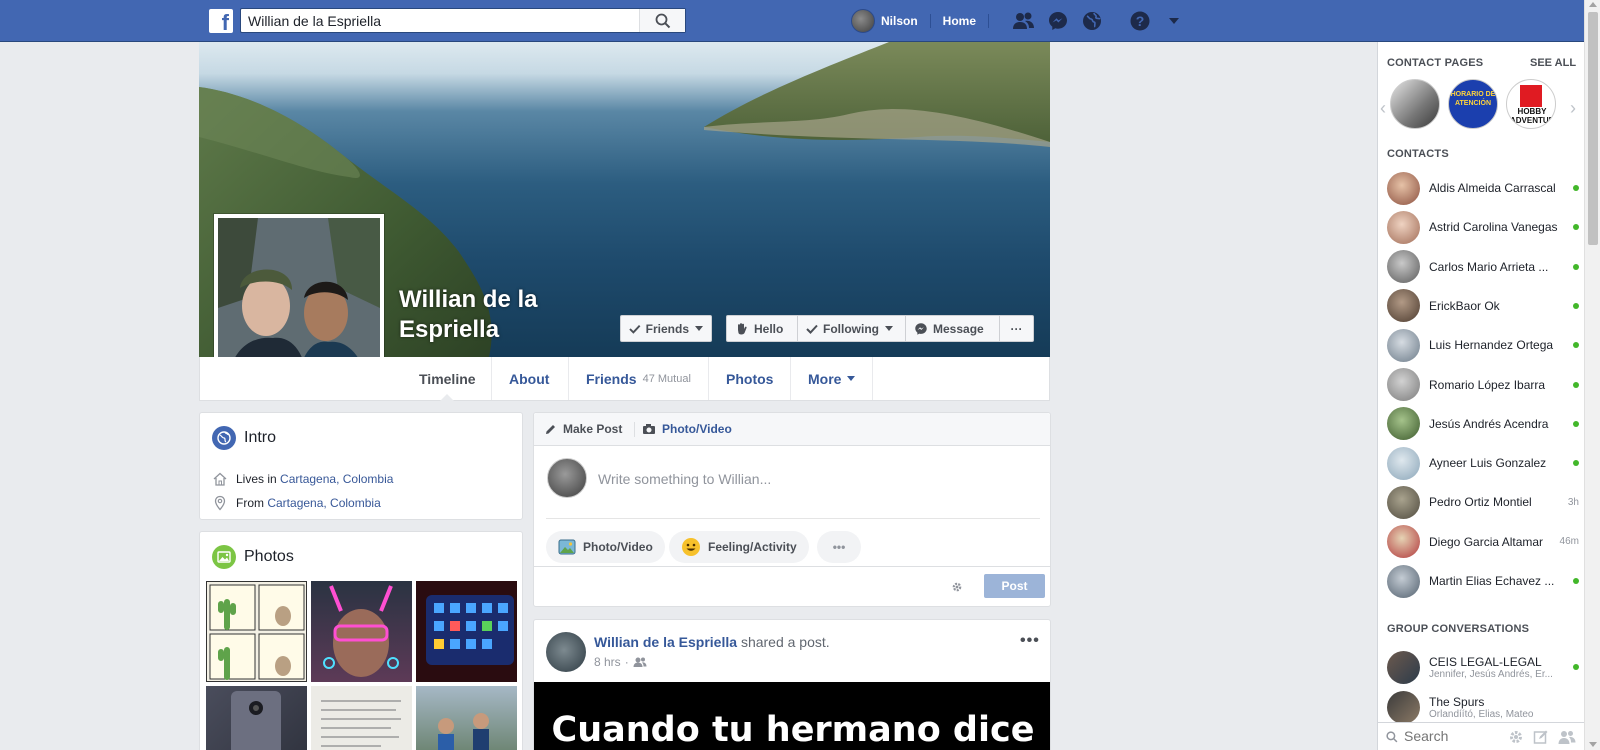 This screenshot has height=750, width=1600. What do you see at coordinates (1024, 21) in the screenshot?
I see `friend-requests-icon` at bounding box center [1024, 21].